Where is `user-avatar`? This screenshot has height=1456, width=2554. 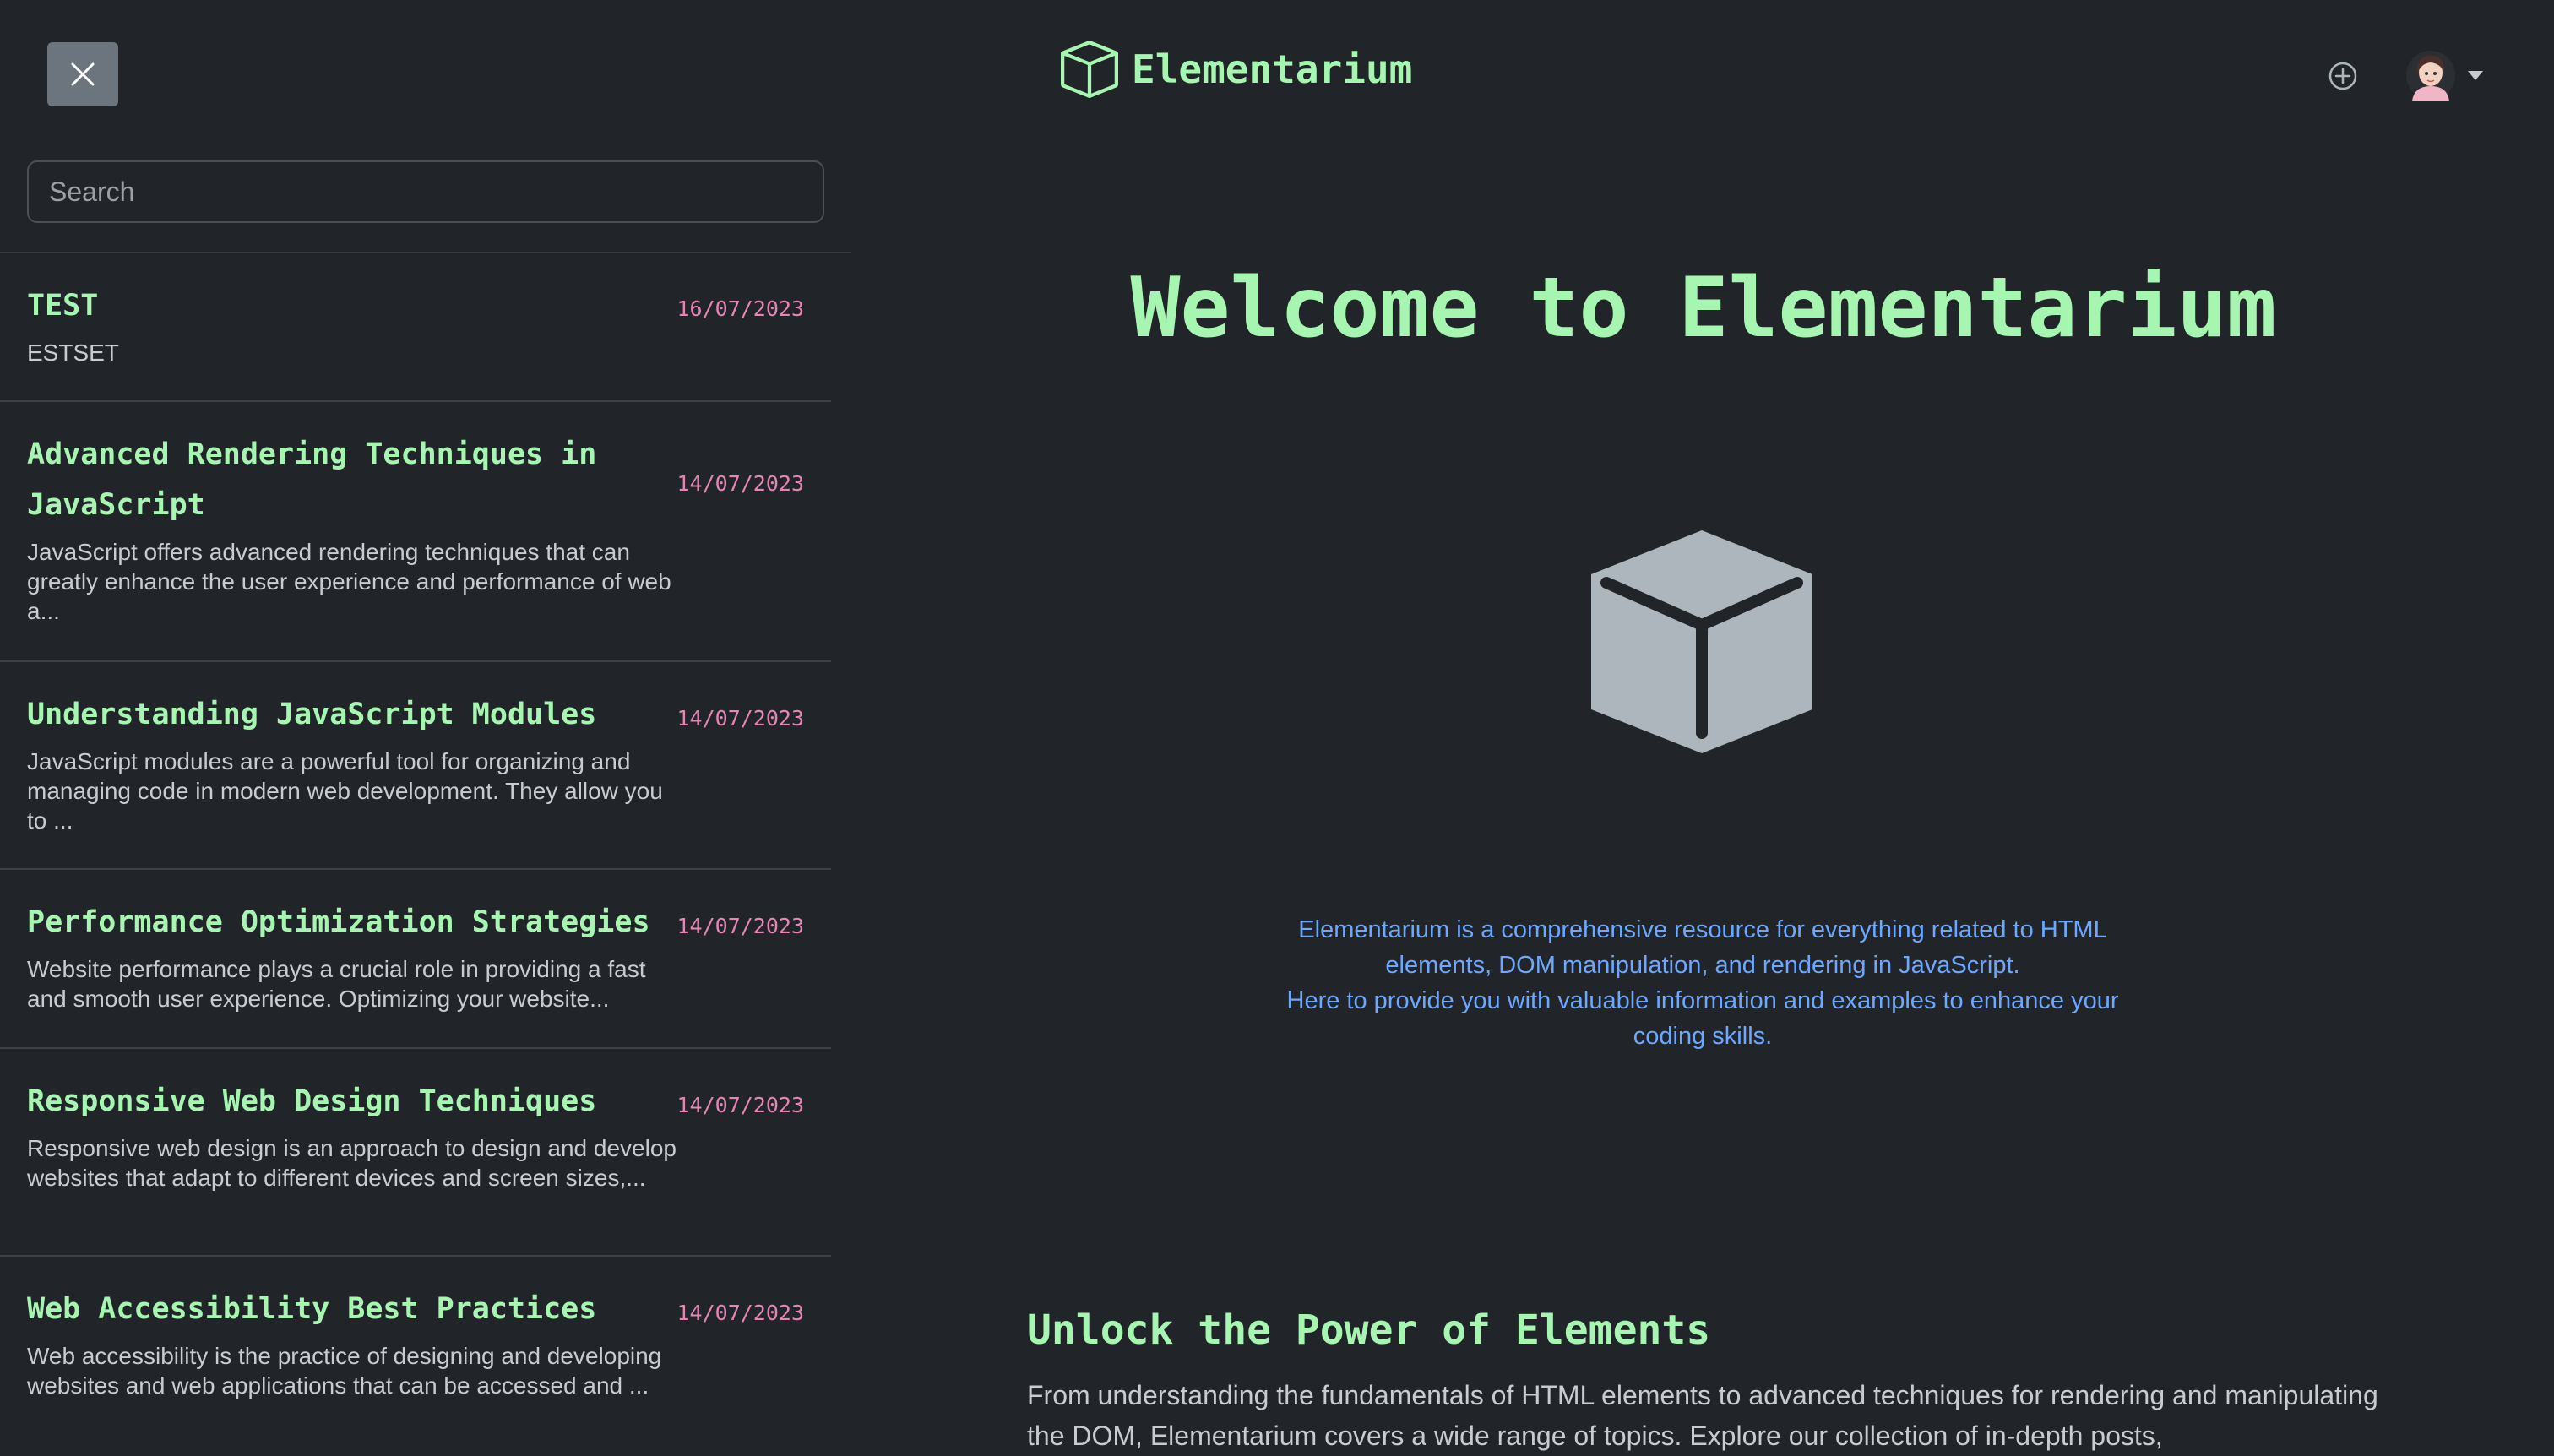
user-avatar is located at coordinates (2430, 75).